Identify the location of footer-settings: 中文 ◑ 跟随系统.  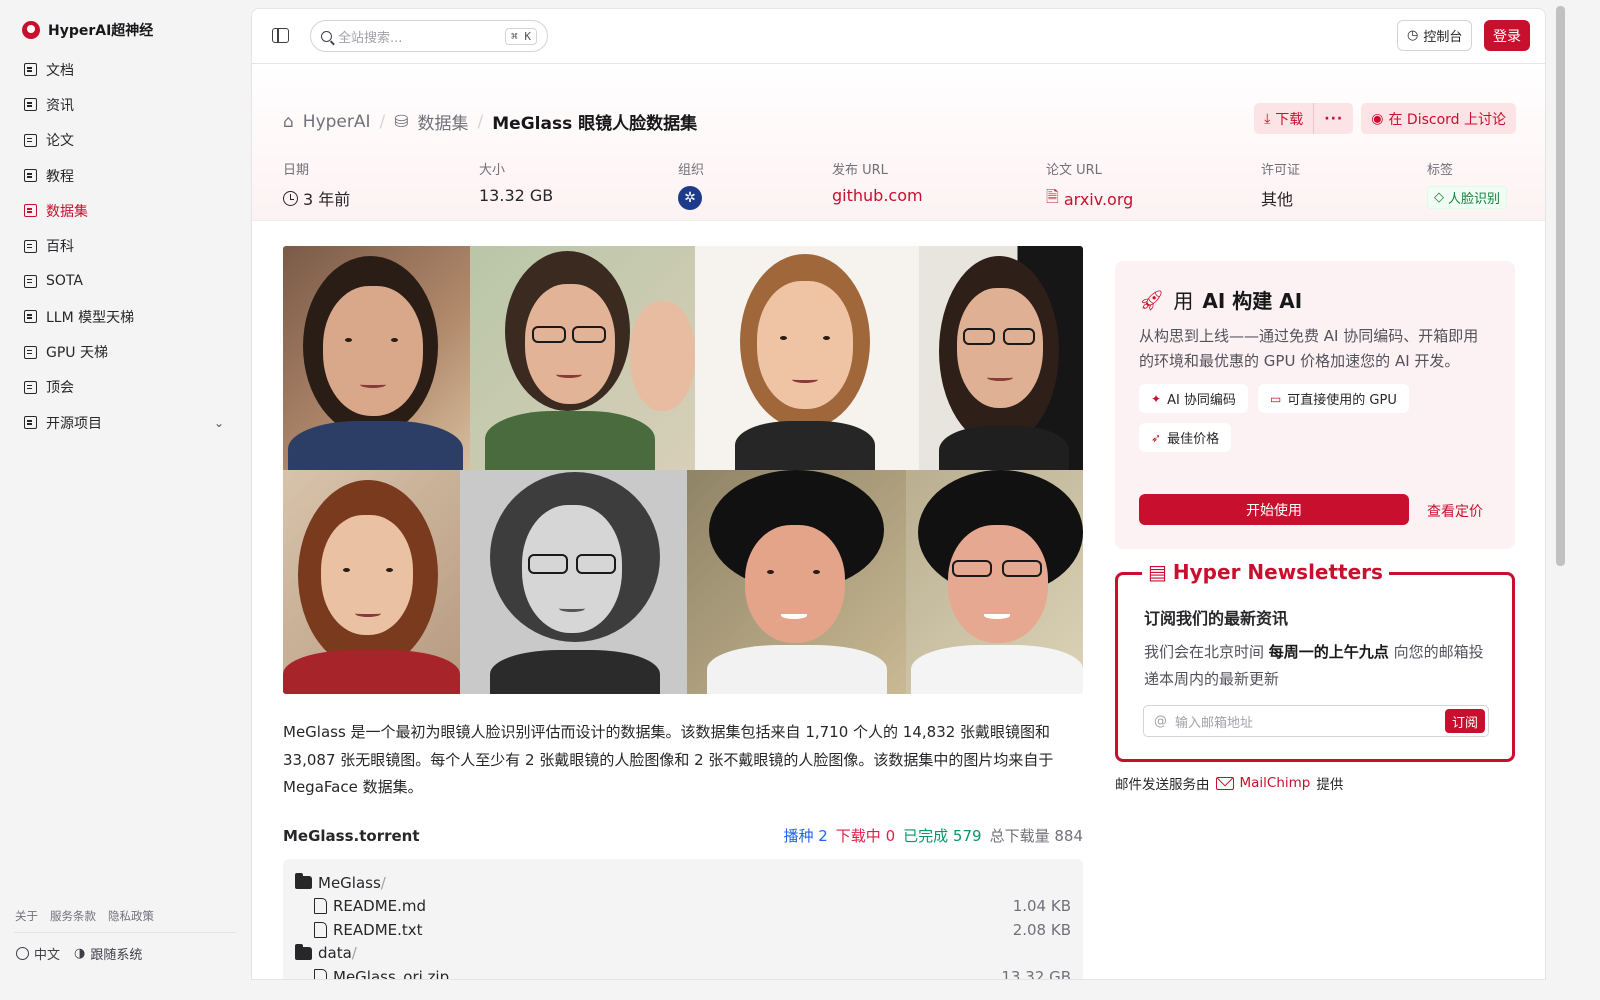
(79, 953).